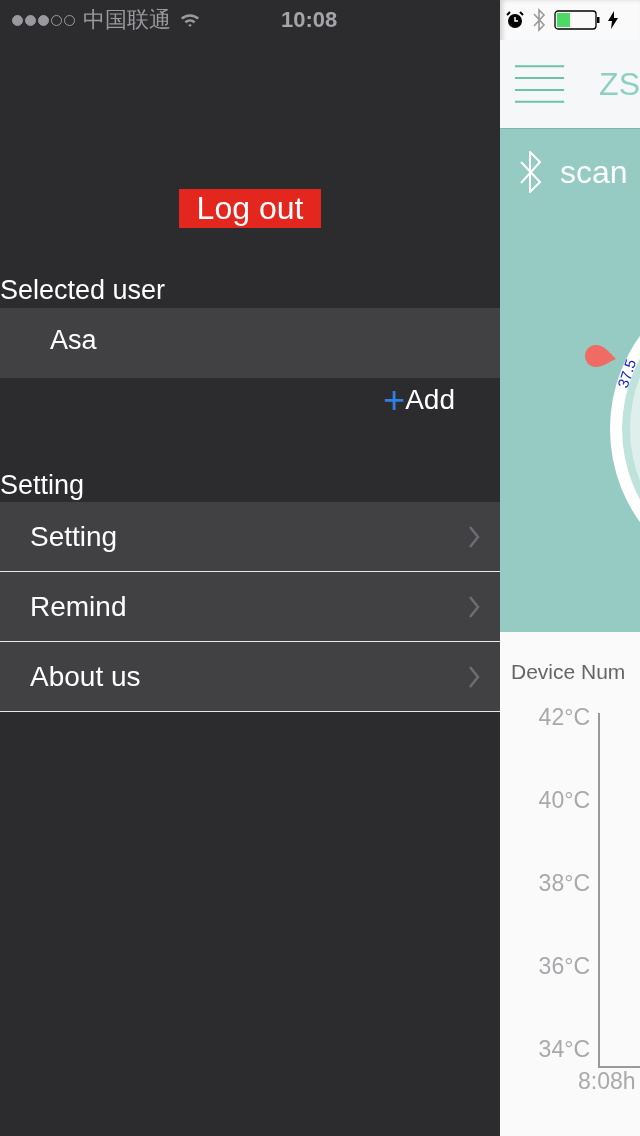  What do you see at coordinates (190, 20) in the screenshot?
I see `wifi-icon` at bounding box center [190, 20].